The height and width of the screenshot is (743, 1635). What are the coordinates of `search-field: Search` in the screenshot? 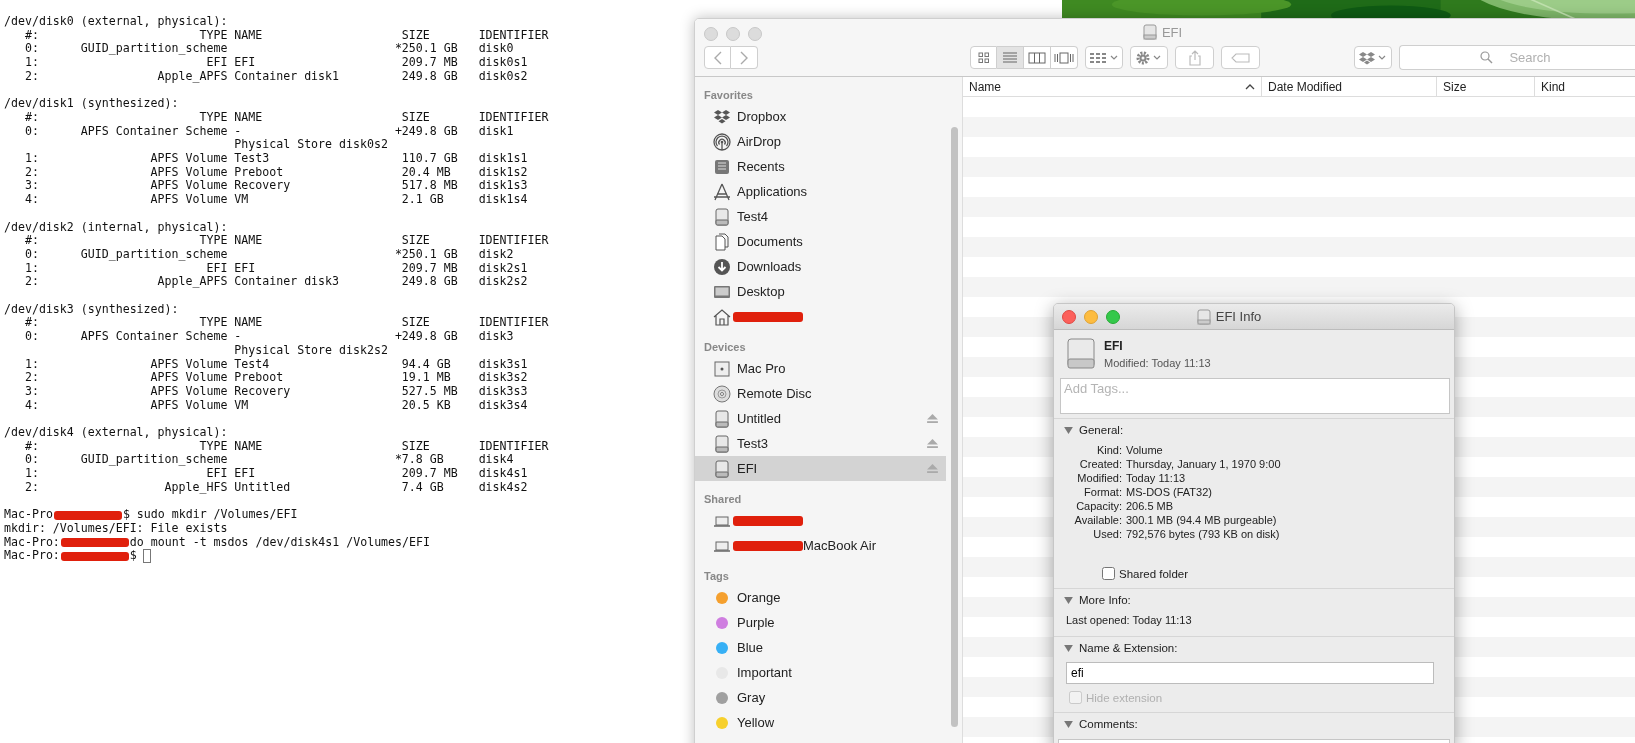 It's located at (1517, 57).